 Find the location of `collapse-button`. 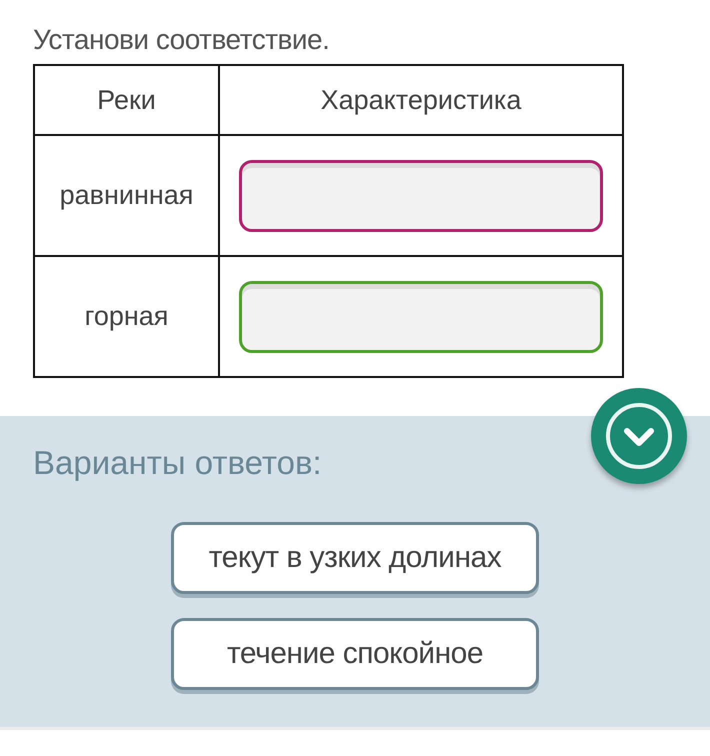

collapse-button is located at coordinates (639, 436).